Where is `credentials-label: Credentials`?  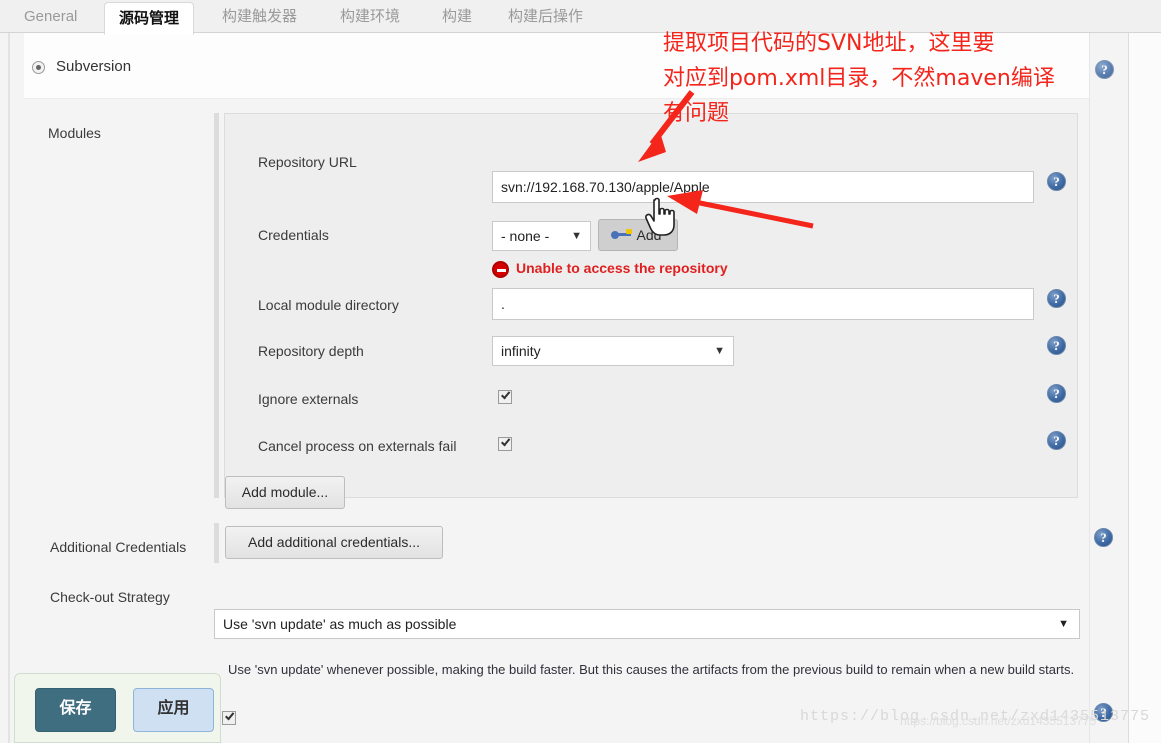 credentials-label: Credentials is located at coordinates (293, 235).